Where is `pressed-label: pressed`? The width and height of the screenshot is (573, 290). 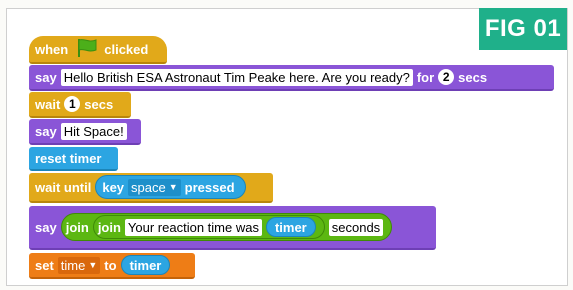 pressed-label: pressed is located at coordinates (209, 187).